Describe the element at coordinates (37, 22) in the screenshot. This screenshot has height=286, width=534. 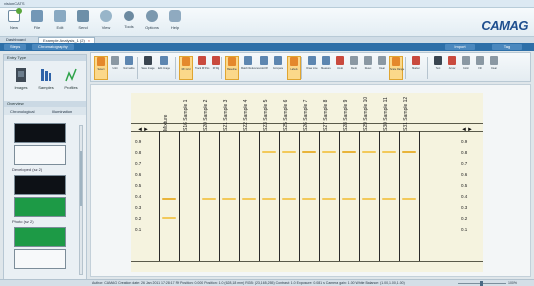
I see `file-button: File` at that location.